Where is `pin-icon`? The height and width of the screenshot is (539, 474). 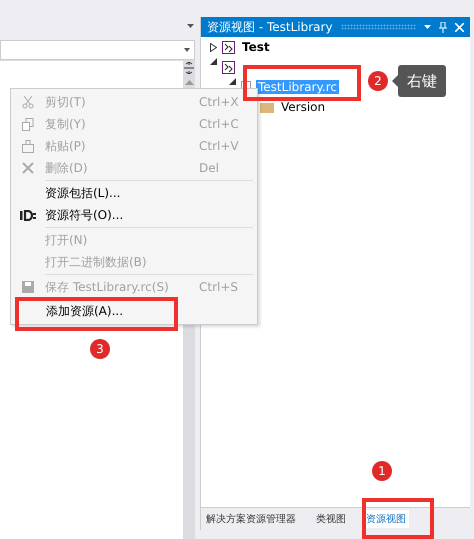 pin-icon is located at coordinates (443, 27).